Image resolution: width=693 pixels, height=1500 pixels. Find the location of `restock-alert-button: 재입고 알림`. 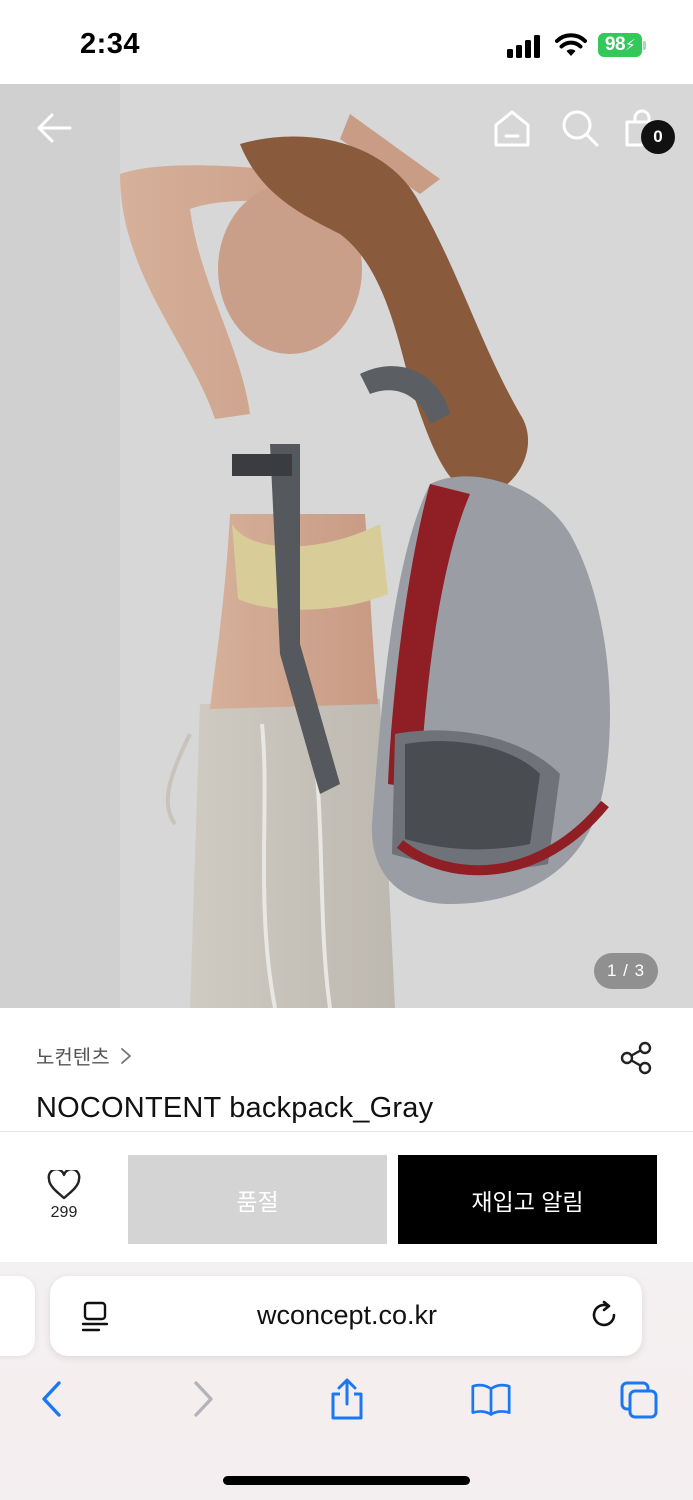

restock-alert-button: 재입고 알림 is located at coordinates (527, 1199).